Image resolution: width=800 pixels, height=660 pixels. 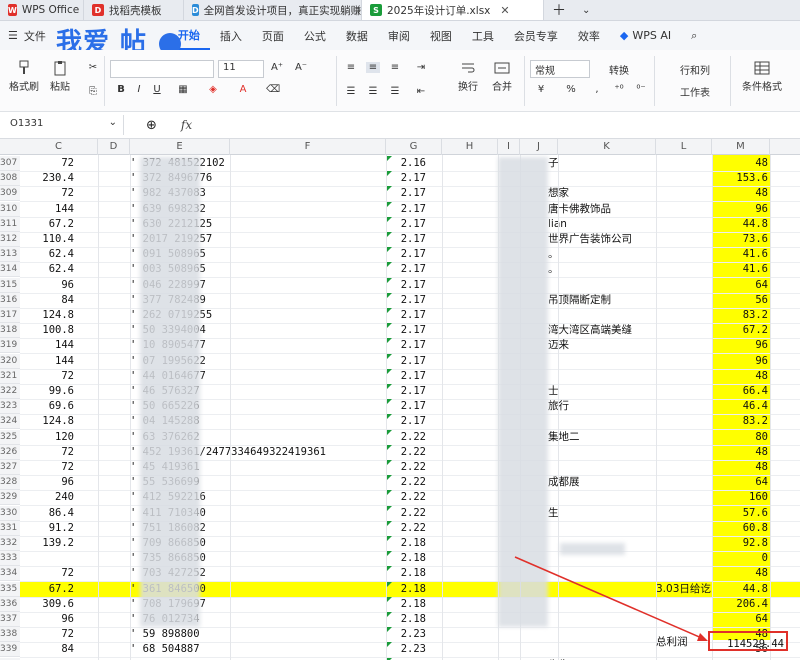 What do you see at coordinates (453, 10) in the screenshot?
I see `tab-spreadsheet: S 2025年设计订单.xlsx ✕` at bounding box center [453, 10].